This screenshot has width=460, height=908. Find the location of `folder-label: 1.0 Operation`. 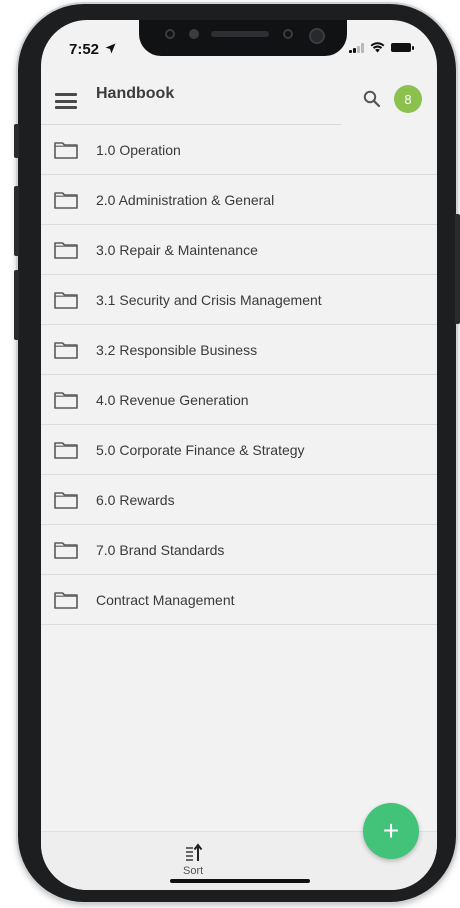

folder-label: 1.0 Operation is located at coordinates (138, 149).